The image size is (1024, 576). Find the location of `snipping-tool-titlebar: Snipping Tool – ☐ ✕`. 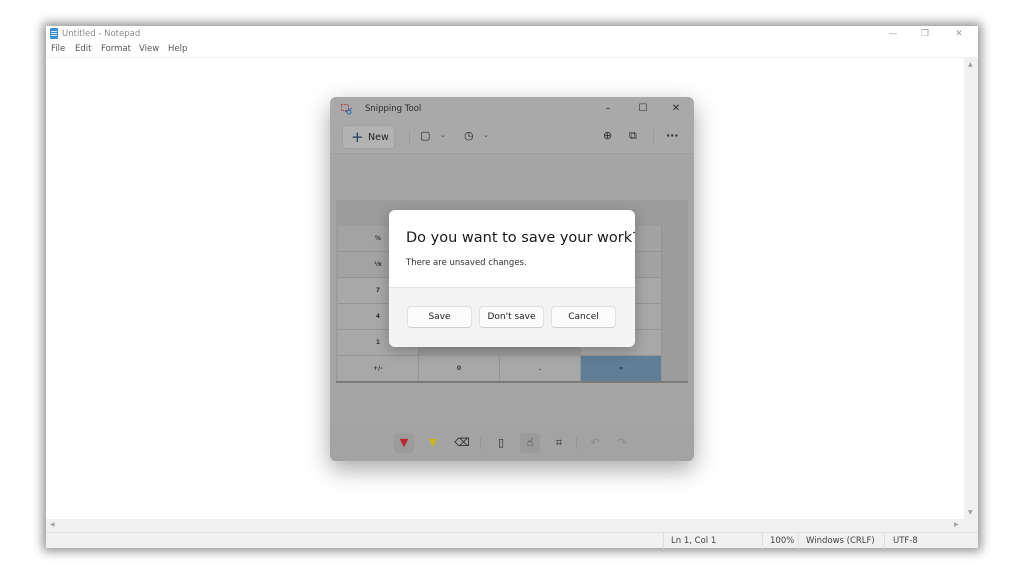

snipping-tool-titlebar: Snipping Tool – ☐ ✕ is located at coordinates (512, 109).